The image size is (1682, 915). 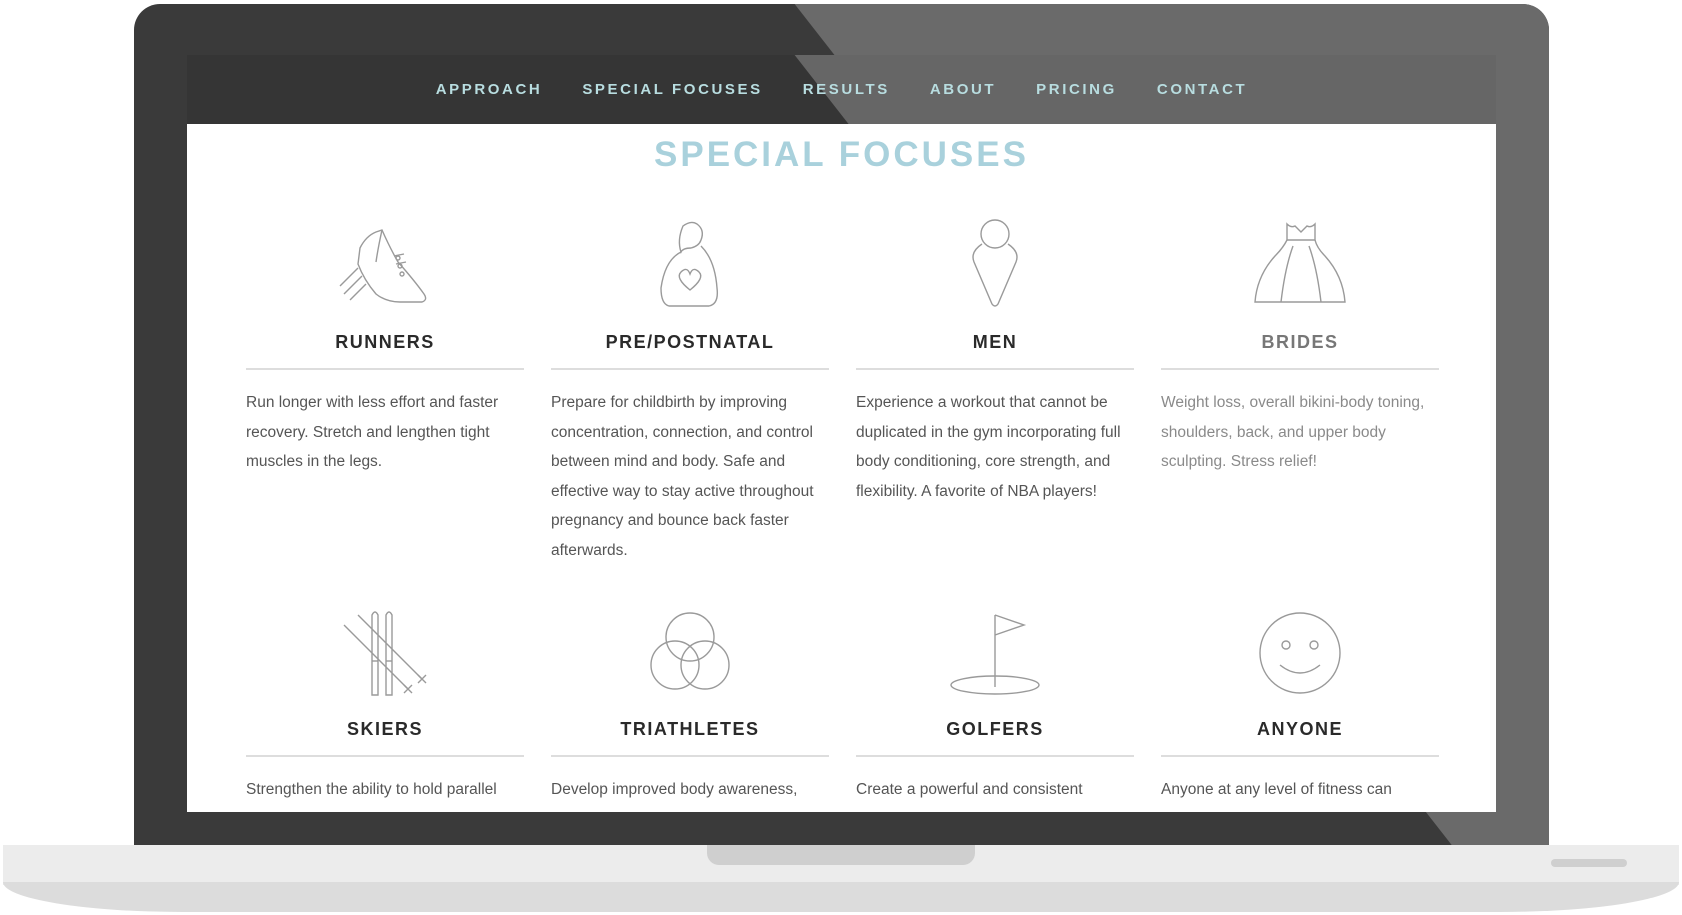 What do you see at coordinates (995, 738) in the screenshot?
I see `card-title: GOLFERS` at bounding box center [995, 738].